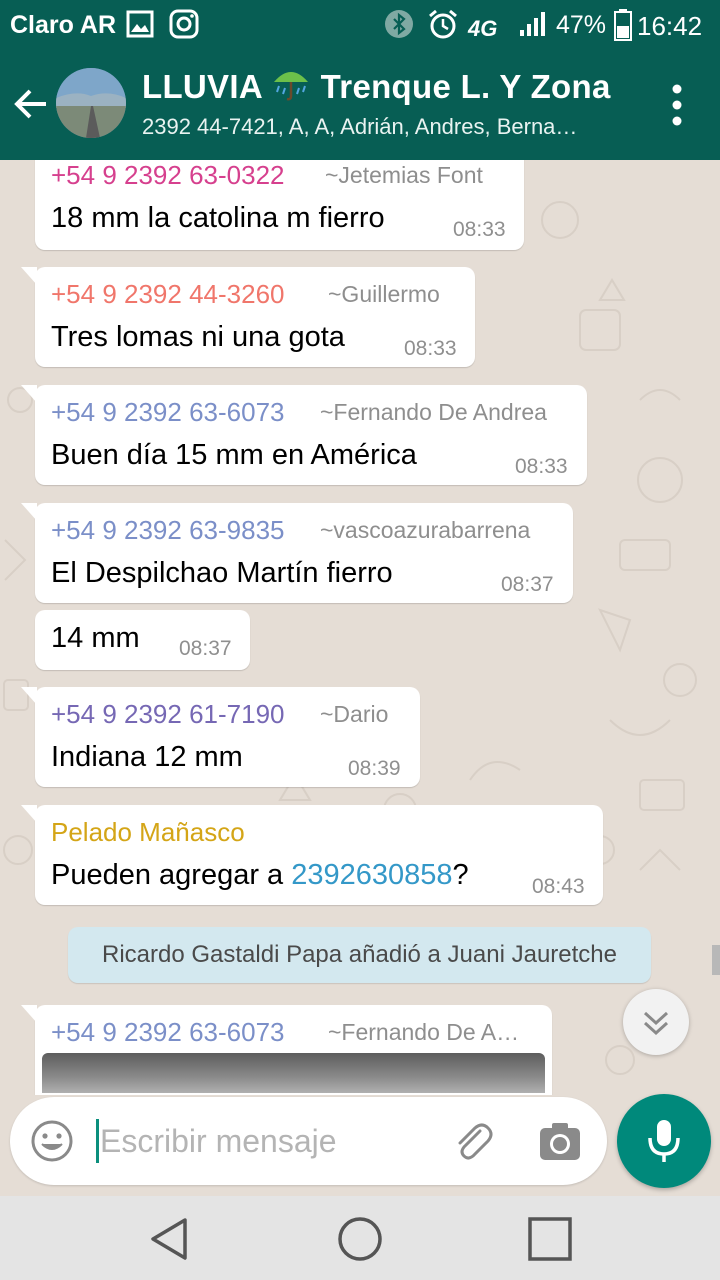  Describe the element at coordinates (142, 640) in the screenshot. I see `message-bubble: 14 mm 08:37` at that location.